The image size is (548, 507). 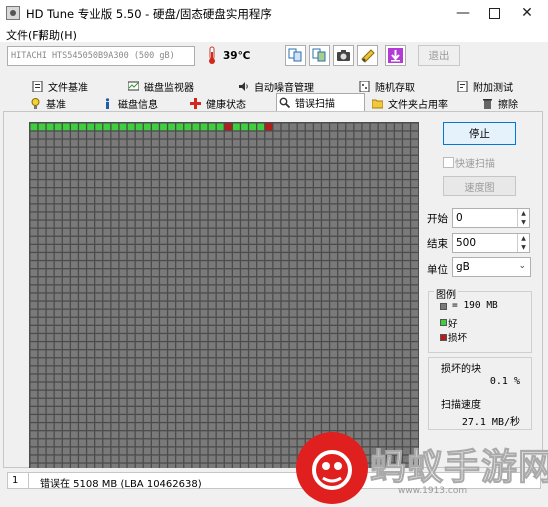 I want to click on tab-erase: 擦除, so click(x=499, y=103).